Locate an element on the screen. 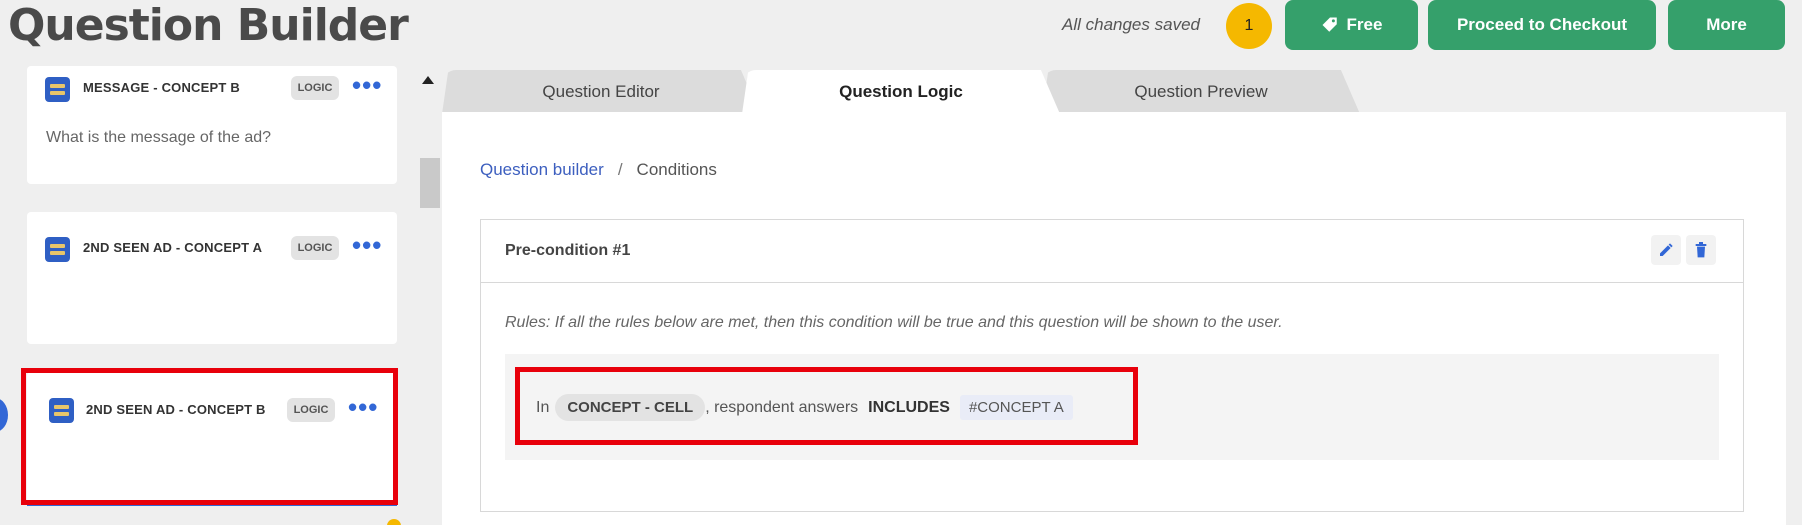  tag-icon is located at coordinates (1329, 24).